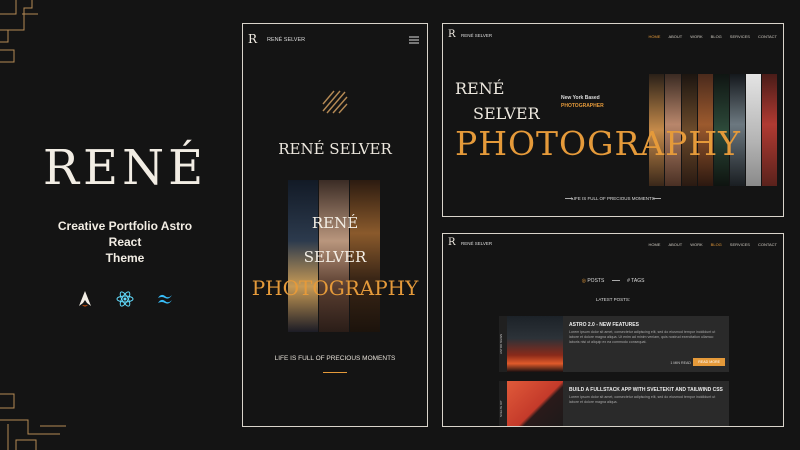 The image size is (800, 450). Describe the element at coordinates (335, 102) in the screenshot. I see `stripe-logo-icon` at that location.